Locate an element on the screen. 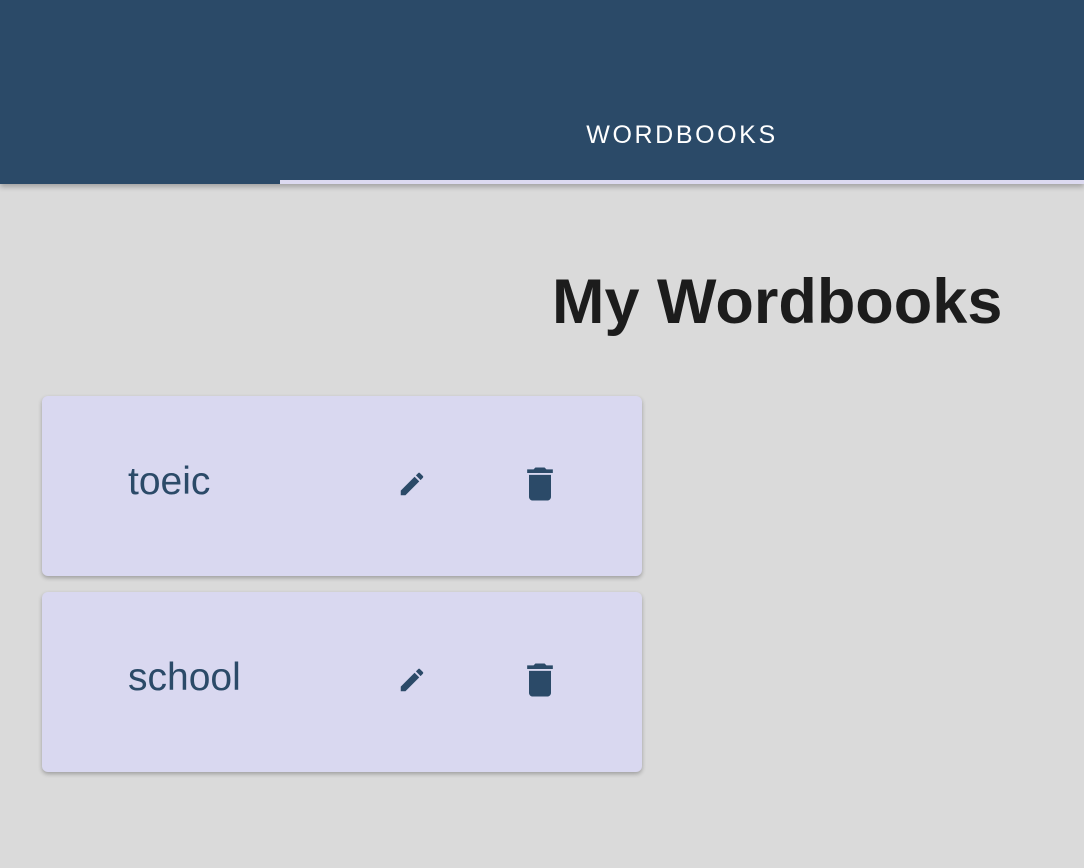 The height and width of the screenshot is (868, 1084). wordbook-card: school is located at coordinates (342, 682).